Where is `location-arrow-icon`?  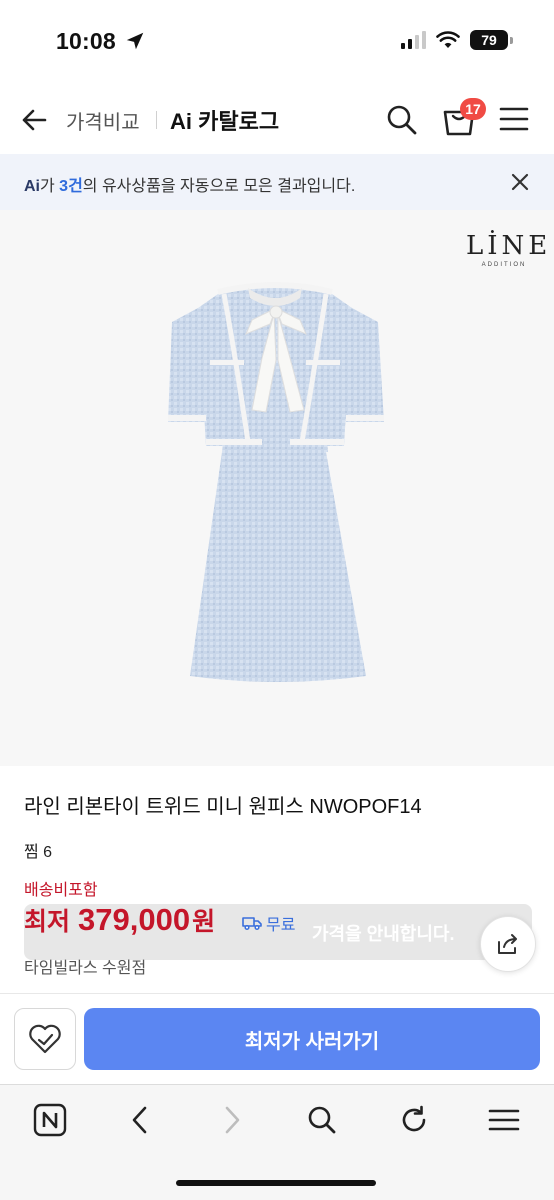 location-arrow-icon is located at coordinates (135, 41).